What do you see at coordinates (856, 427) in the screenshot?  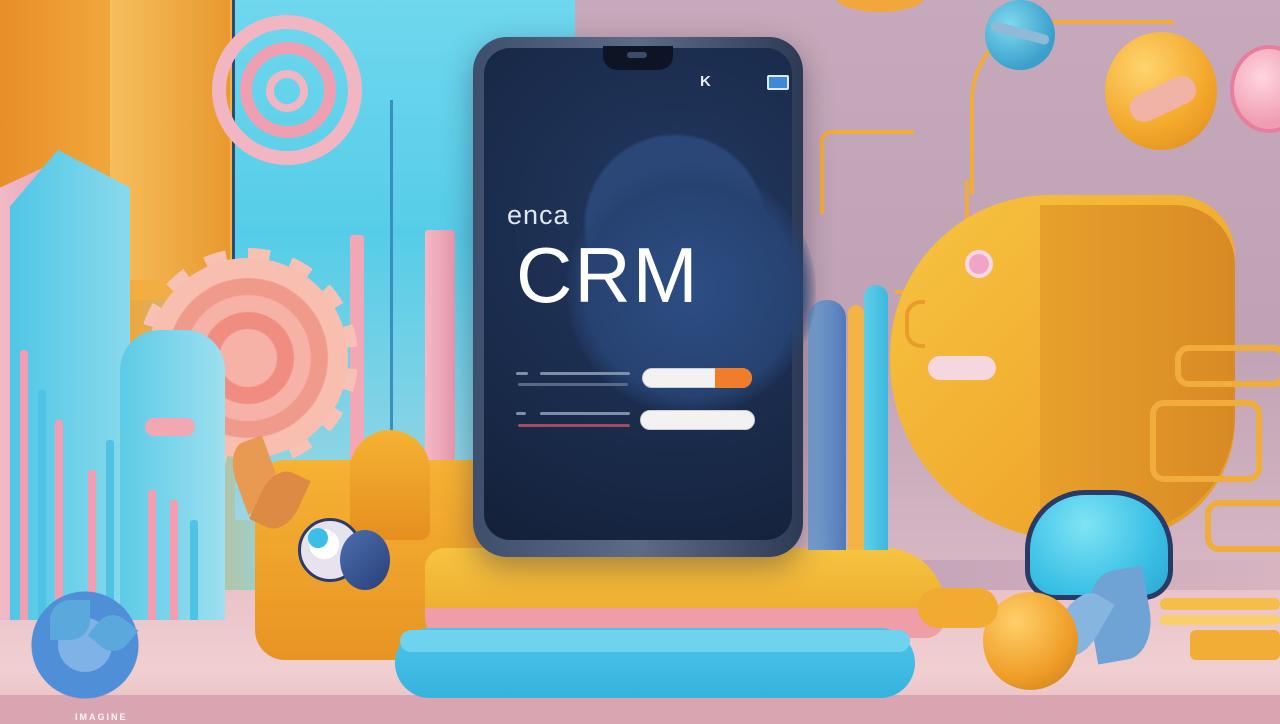 I see `orange-bar` at bounding box center [856, 427].